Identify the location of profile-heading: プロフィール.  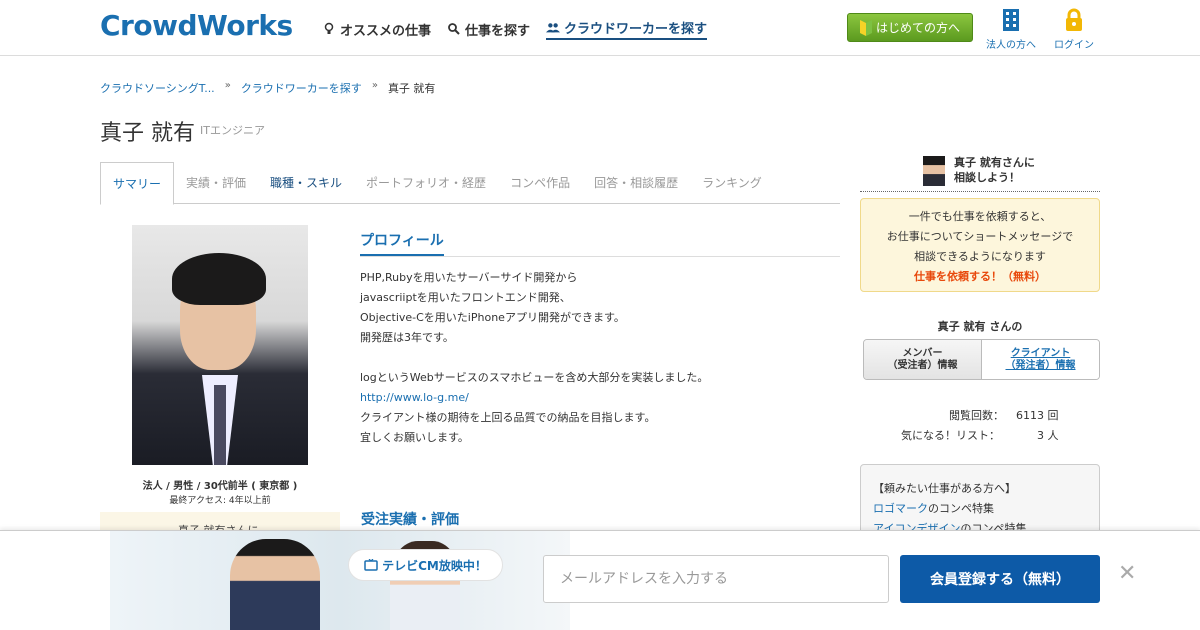
(402, 243).